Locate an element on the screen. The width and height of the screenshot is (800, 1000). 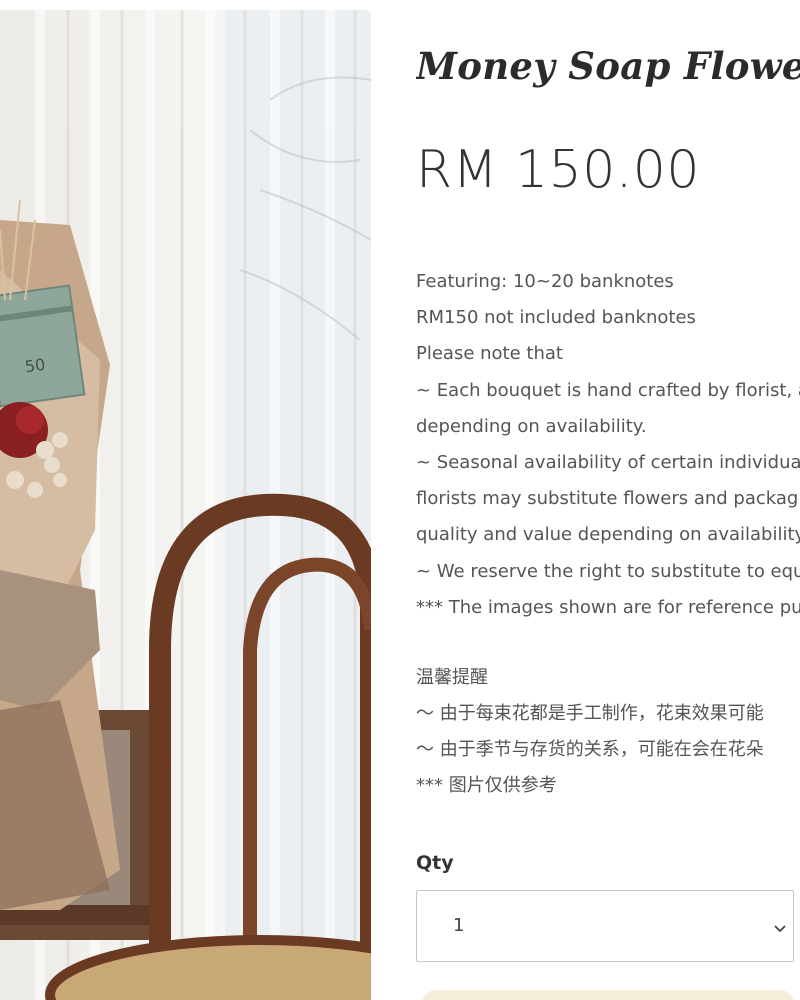
notes-line: 〜 由于每束花都是手工制作，花束效果可能 is located at coordinates (590, 713).